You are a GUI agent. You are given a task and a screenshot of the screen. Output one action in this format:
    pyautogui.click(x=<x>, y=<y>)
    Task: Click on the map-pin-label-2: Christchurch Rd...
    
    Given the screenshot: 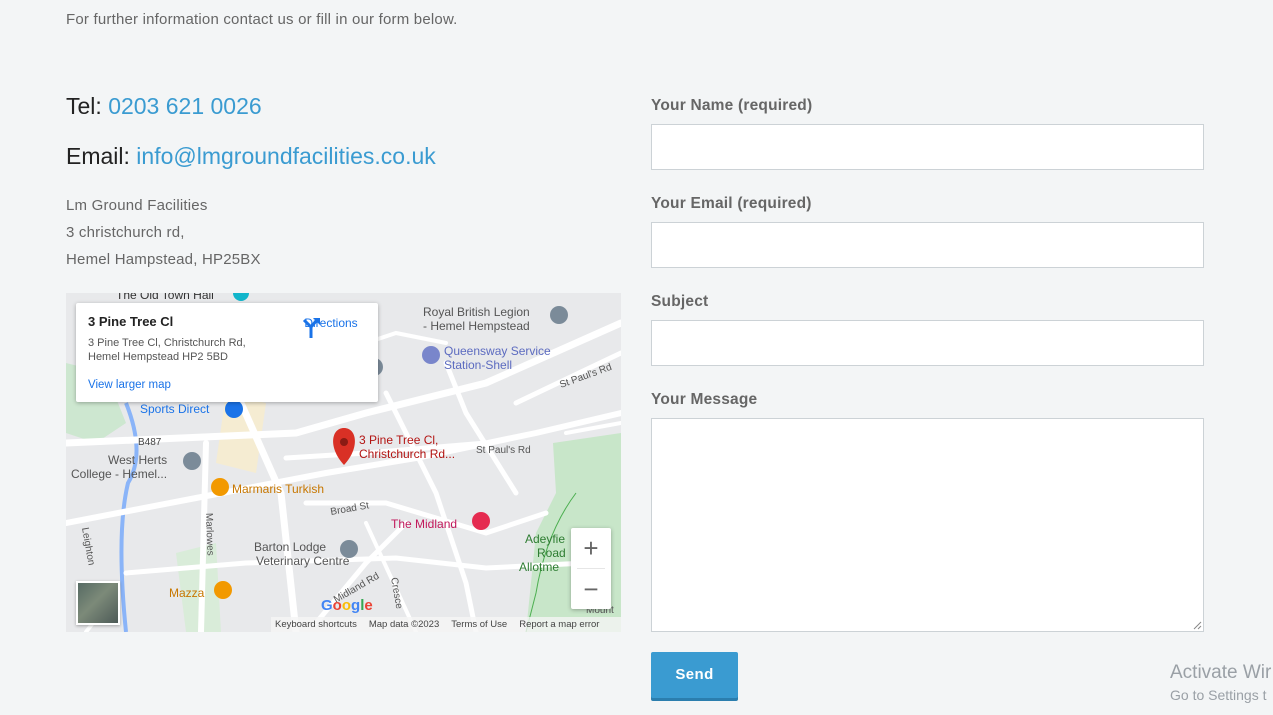 What is the action you would take?
    pyautogui.click(x=407, y=454)
    